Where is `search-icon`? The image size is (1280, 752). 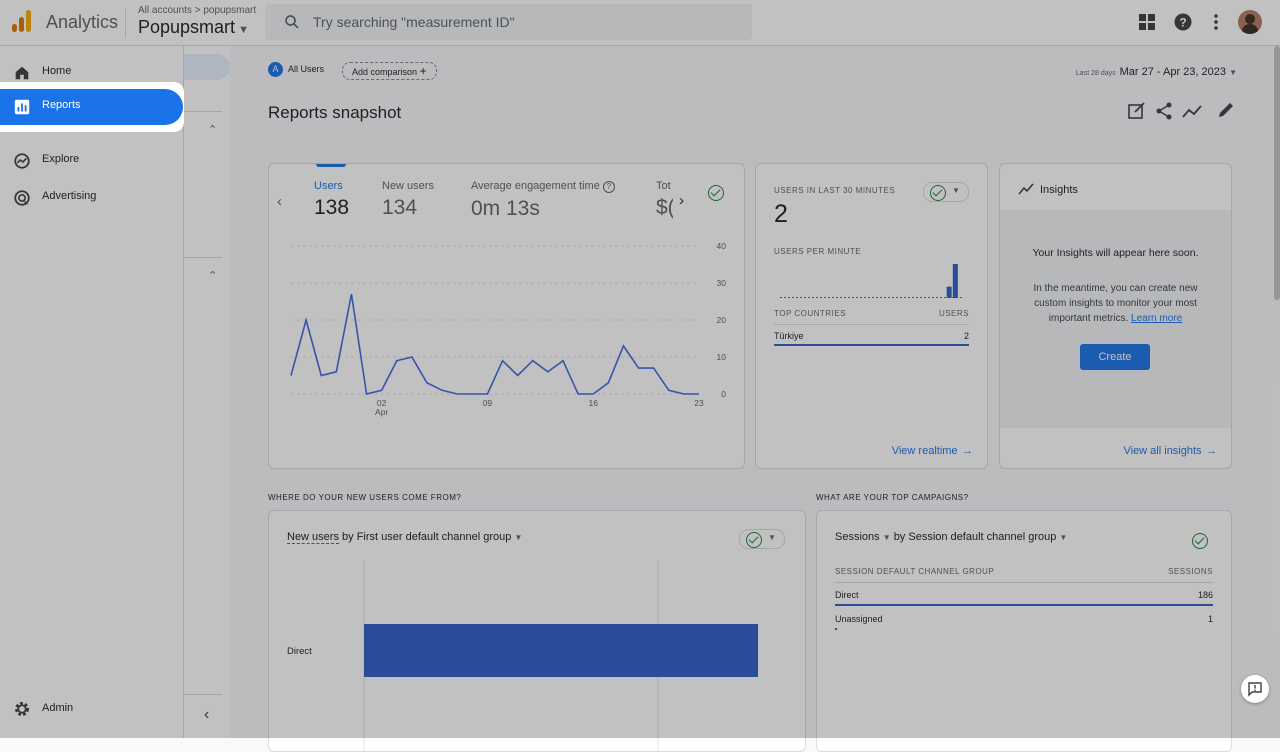 search-icon is located at coordinates (292, 22).